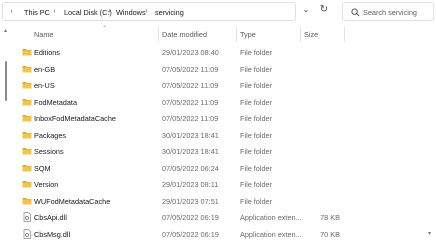  Describe the element at coordinates (44, 85) in the screenshot. I see `file-name: en-US` at that location.